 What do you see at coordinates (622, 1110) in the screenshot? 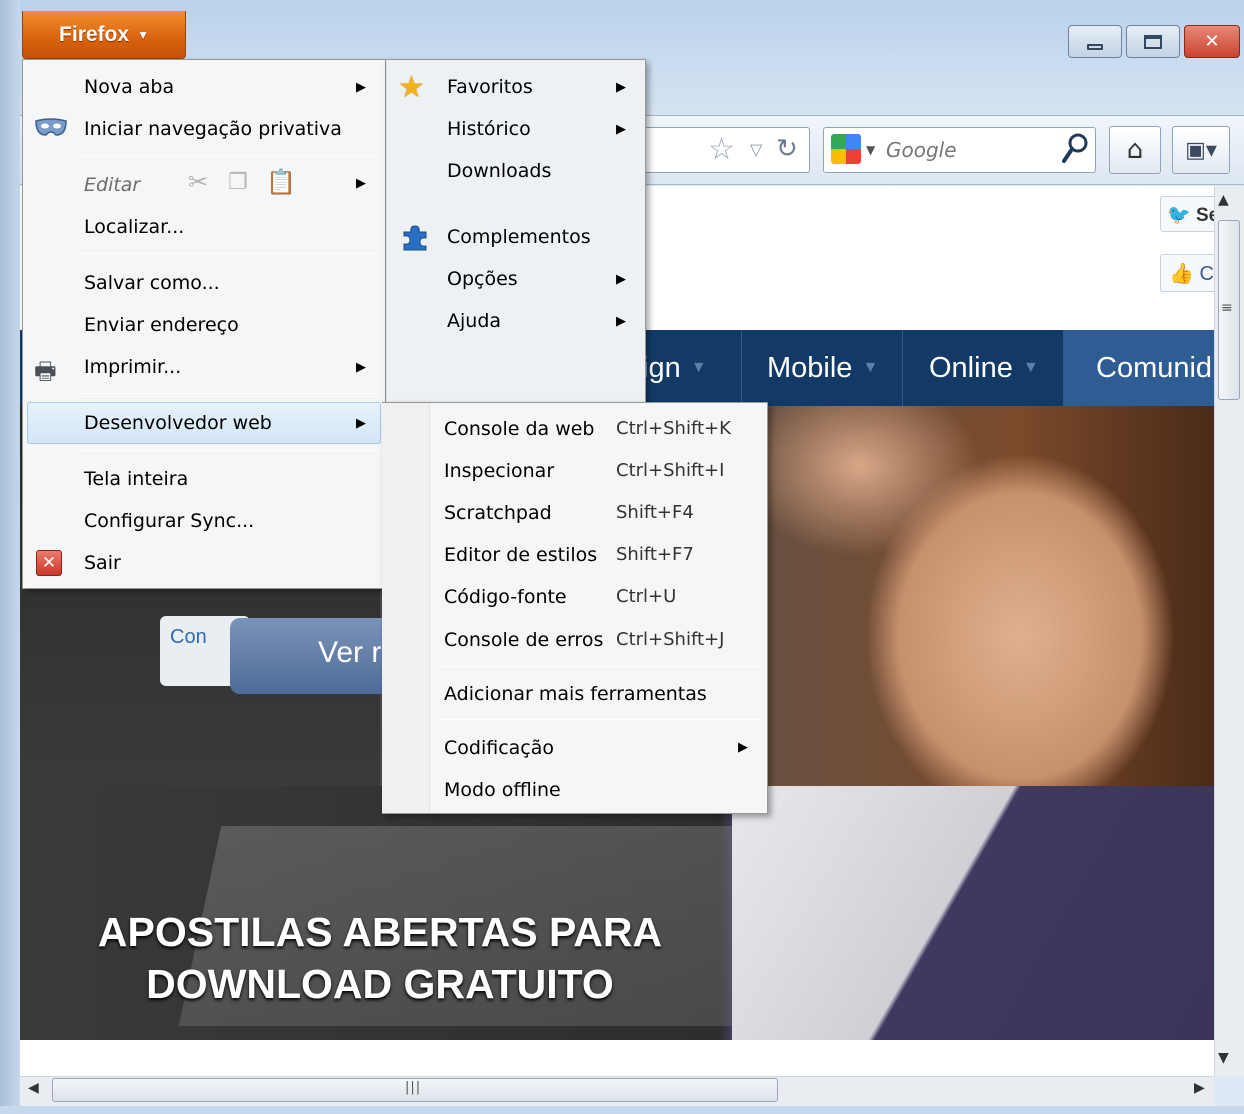
I see `window-bottom-border` at bounding box center [622, 1110].